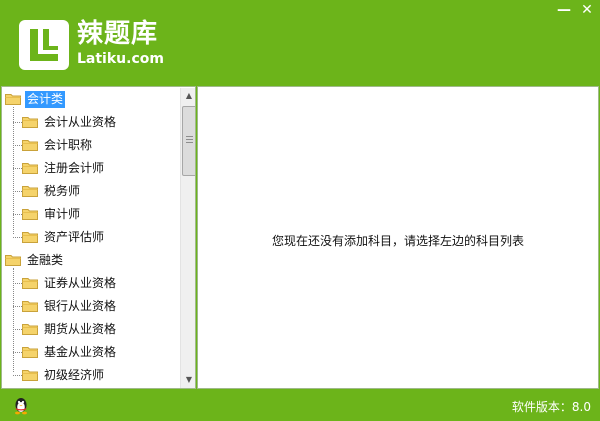  Describe the element at coordinates (80, 329) in the screenshot. I see `tree-item-label: 期货从业资格` at that location.